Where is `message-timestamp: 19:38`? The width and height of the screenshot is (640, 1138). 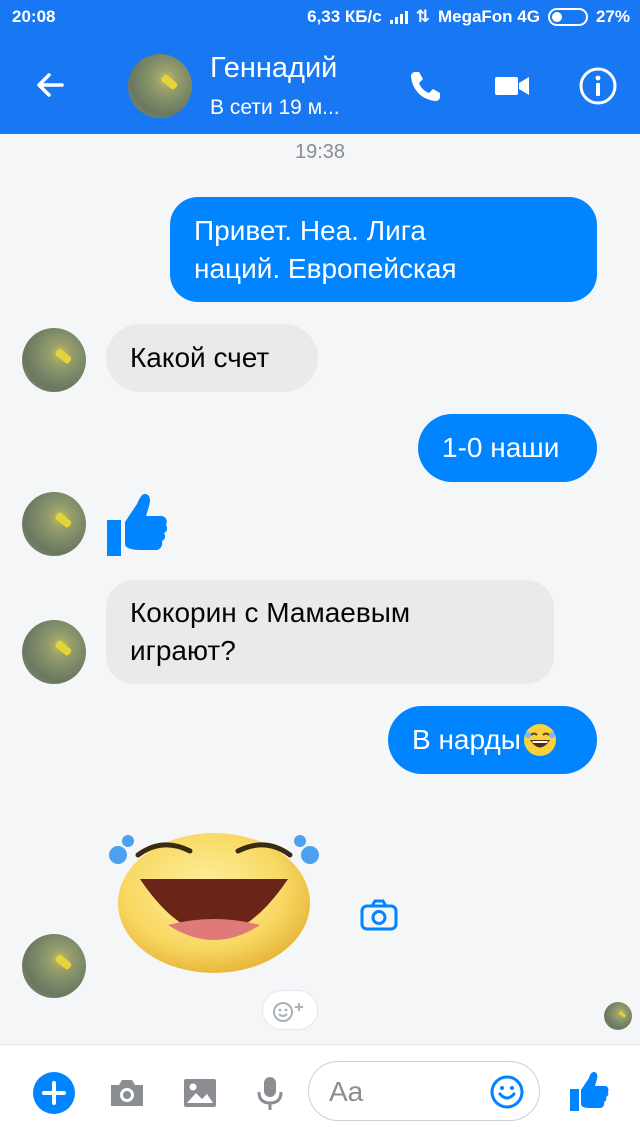
message-timestamp: 19:38 is located at coordinates (320, 152).